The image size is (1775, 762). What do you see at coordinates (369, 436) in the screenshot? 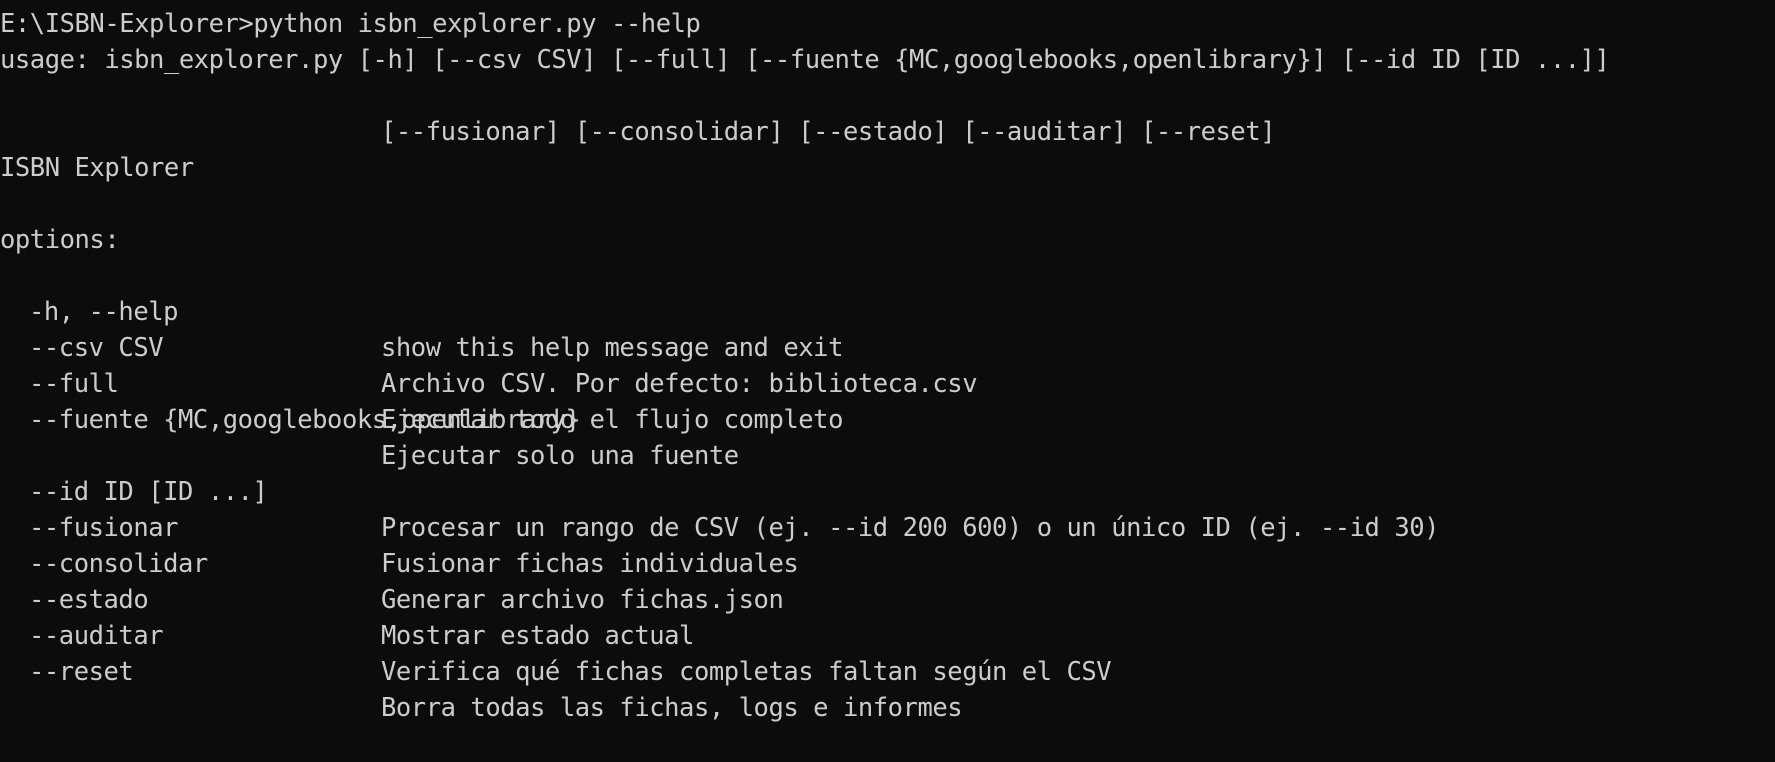
I see `option-row-fuente-desc: Ejecutar solo una fuente` at bounding box center [369, 436].